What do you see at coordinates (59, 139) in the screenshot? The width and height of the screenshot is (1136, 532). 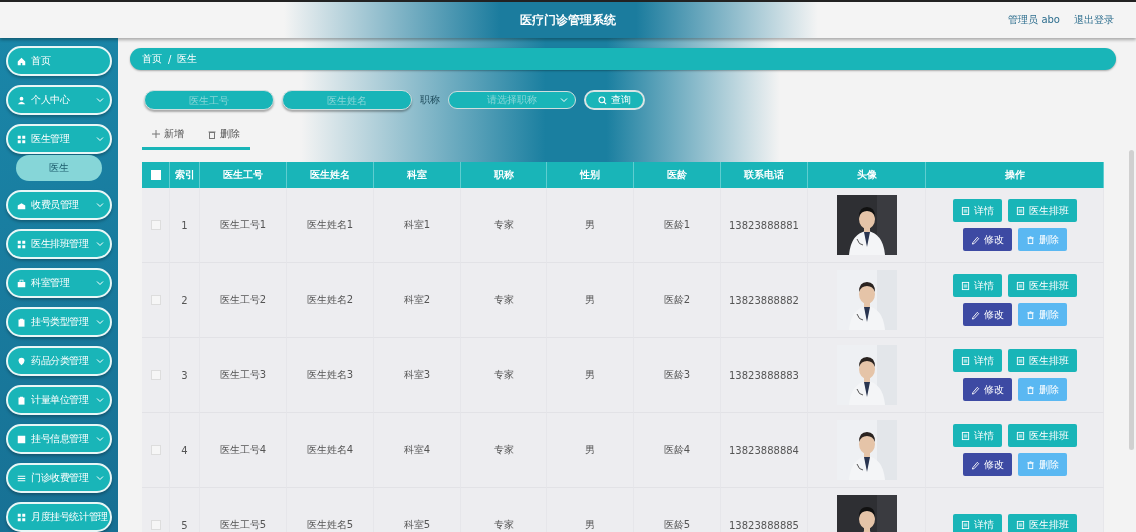 I see `menu-item: 医生管理` at bounding box center [59, 139].